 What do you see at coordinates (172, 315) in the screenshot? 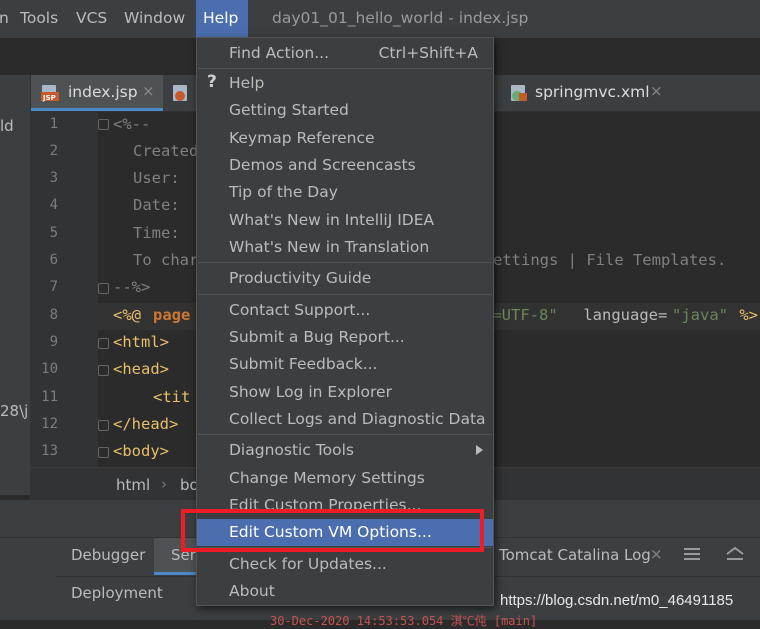
I see `code-keyword: page` at bounding box center [172, 315].